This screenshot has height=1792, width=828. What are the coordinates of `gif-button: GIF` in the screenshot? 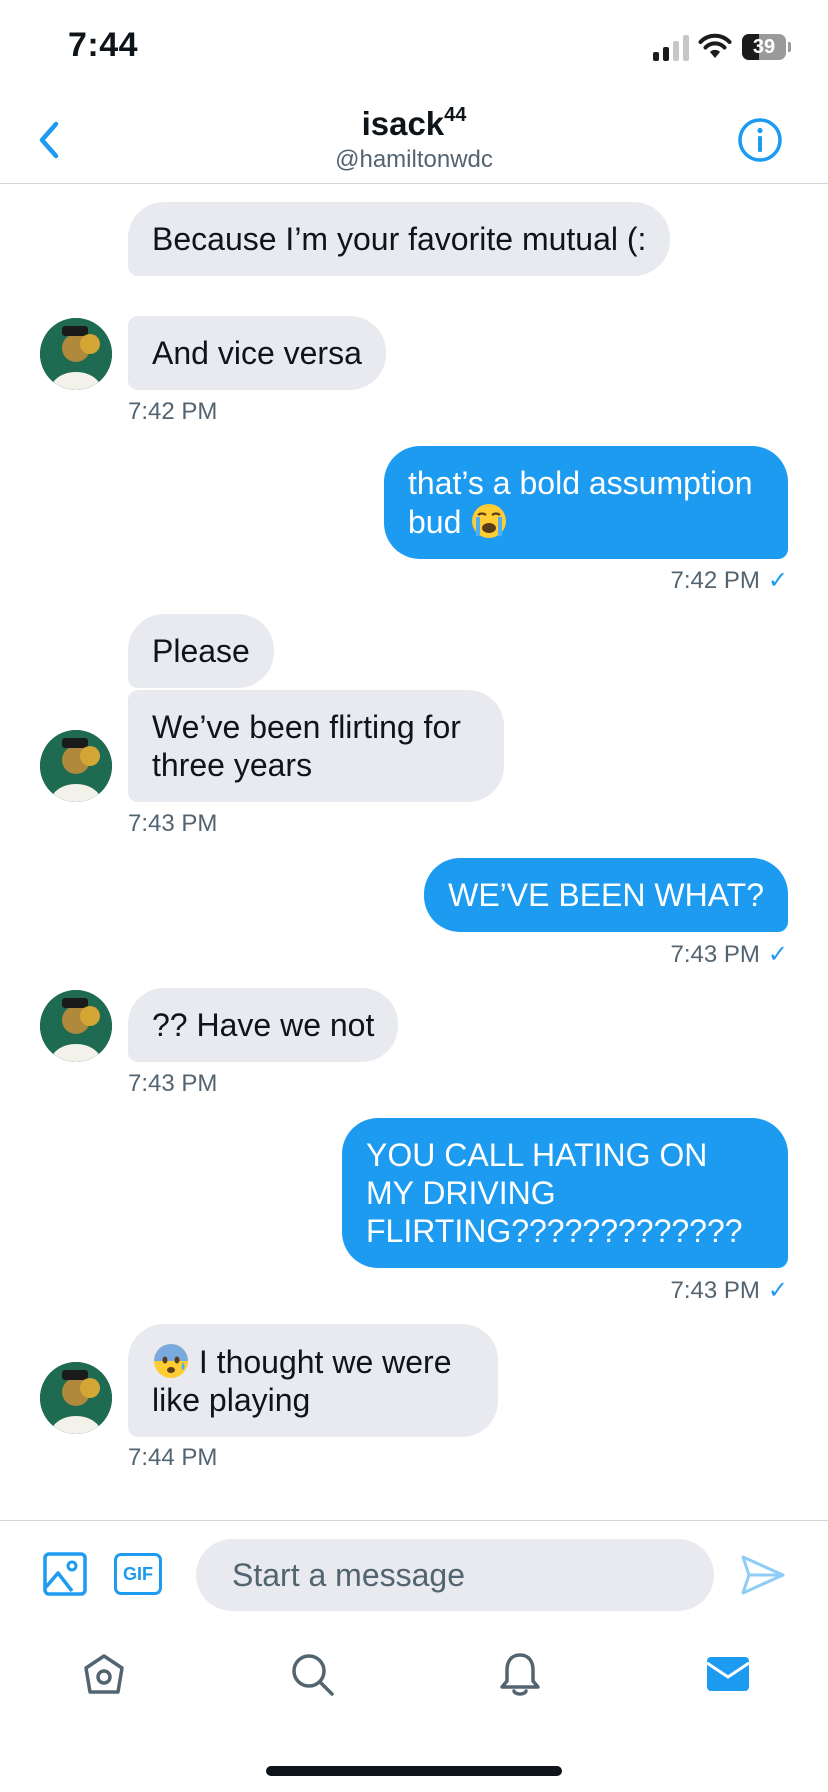 It's located at (138, 1574).